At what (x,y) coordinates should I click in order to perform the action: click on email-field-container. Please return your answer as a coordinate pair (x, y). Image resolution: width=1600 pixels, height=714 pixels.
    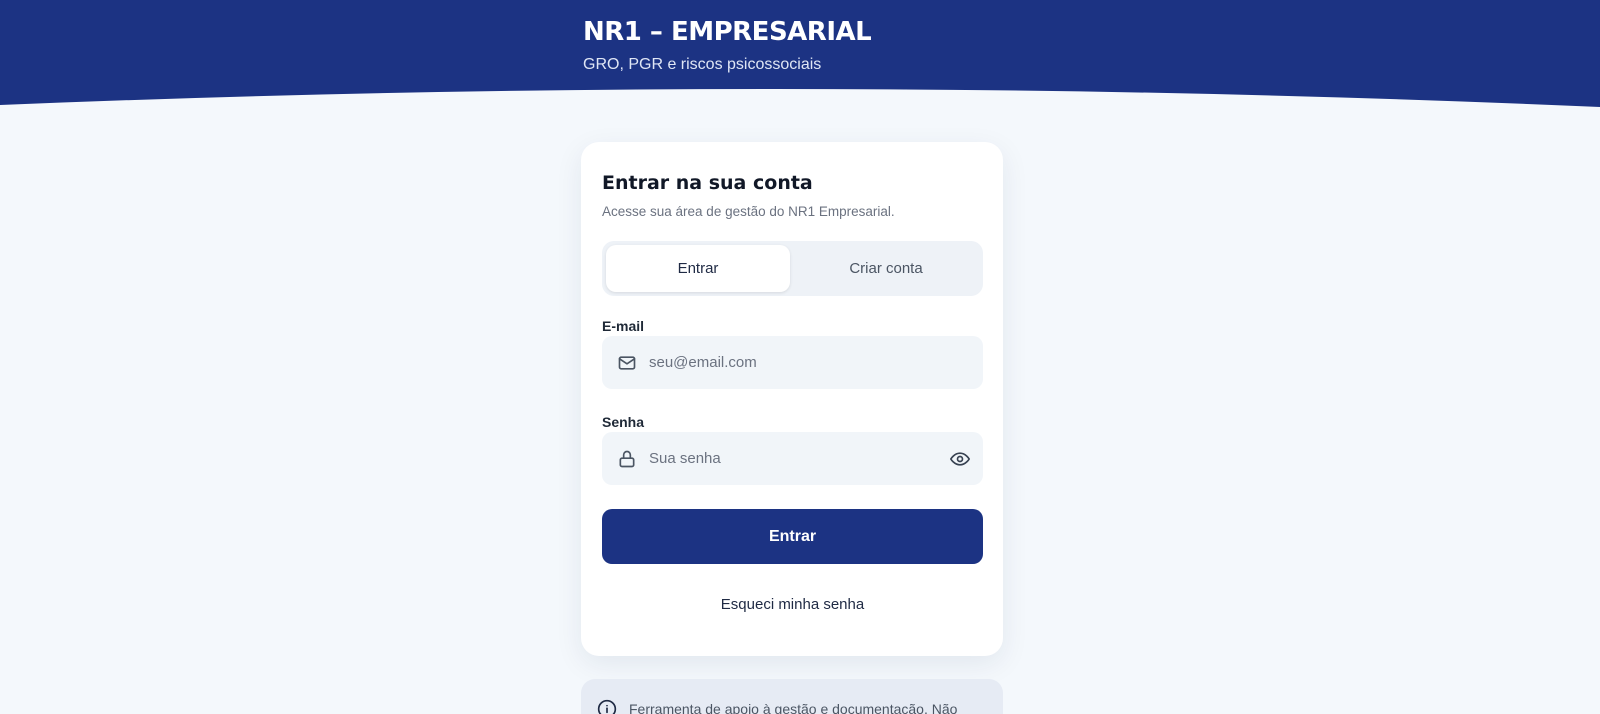
    Looking at the image, I should click on (792, 362).